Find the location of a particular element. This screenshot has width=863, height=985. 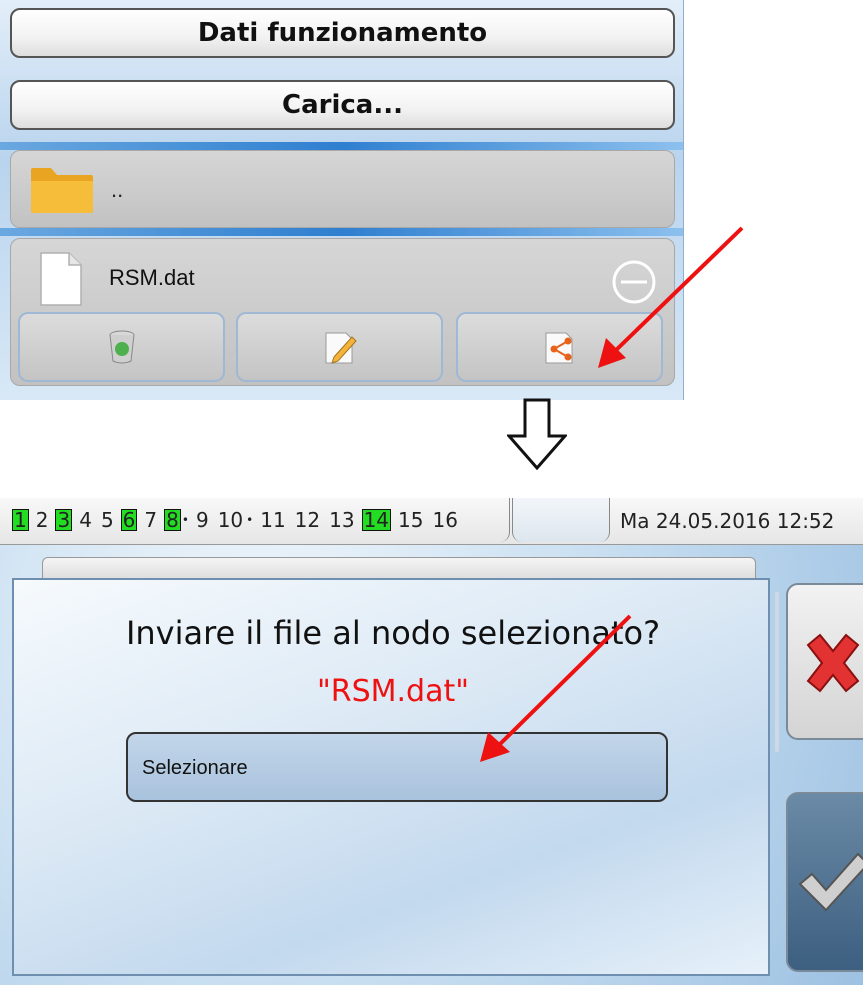

node-4: 4 is located at coordinates (85, 520).